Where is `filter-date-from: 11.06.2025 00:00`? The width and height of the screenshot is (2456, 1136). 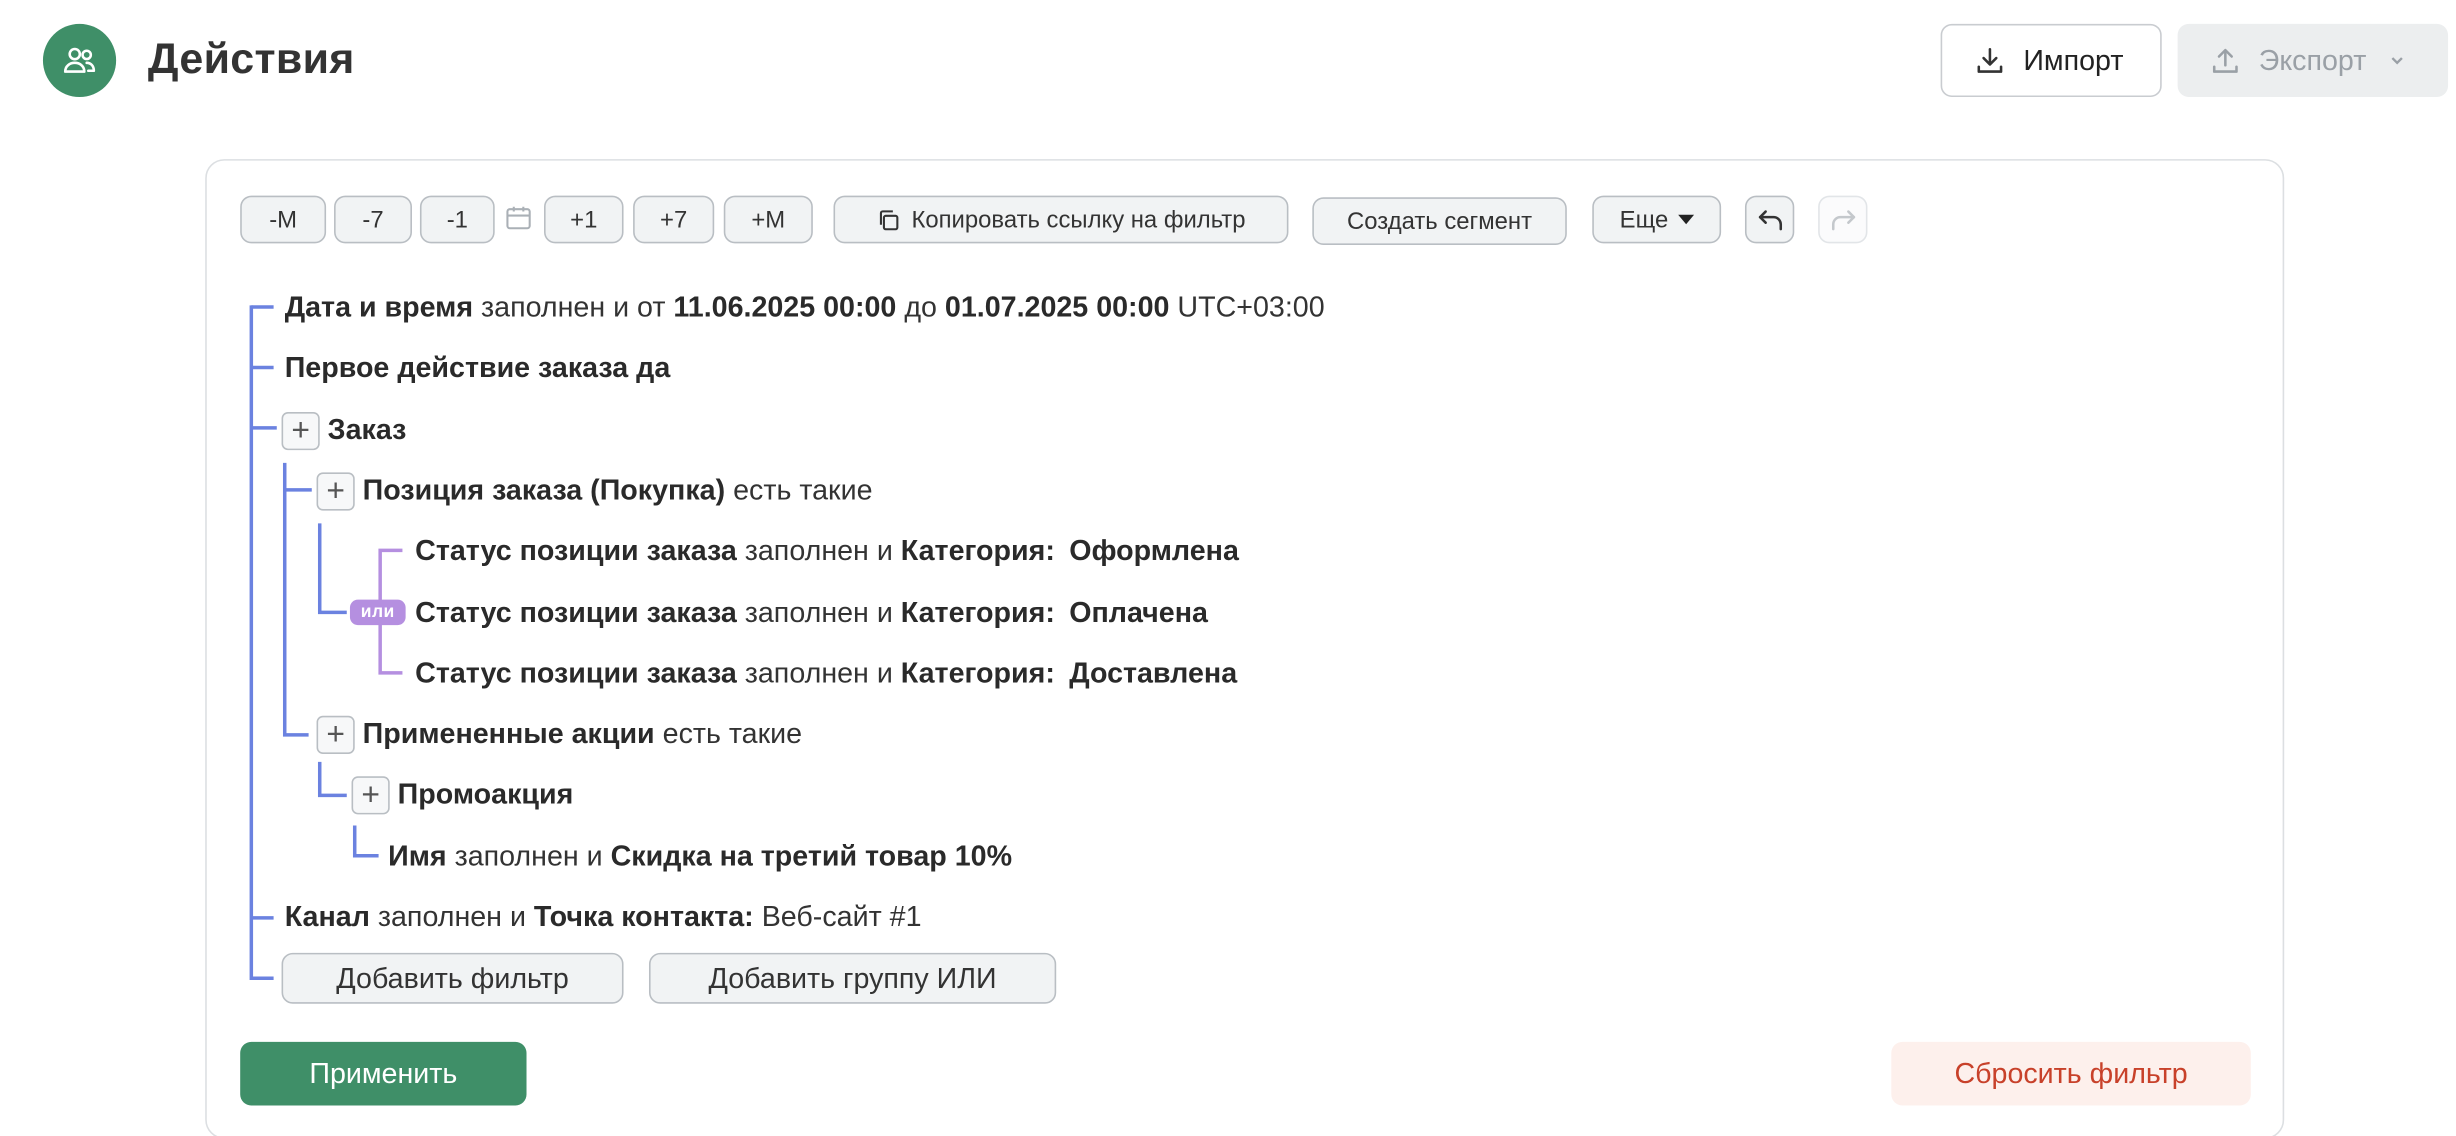
filter-date-from: 11.06.2025 00:00 is located at coordinates (785, 307).